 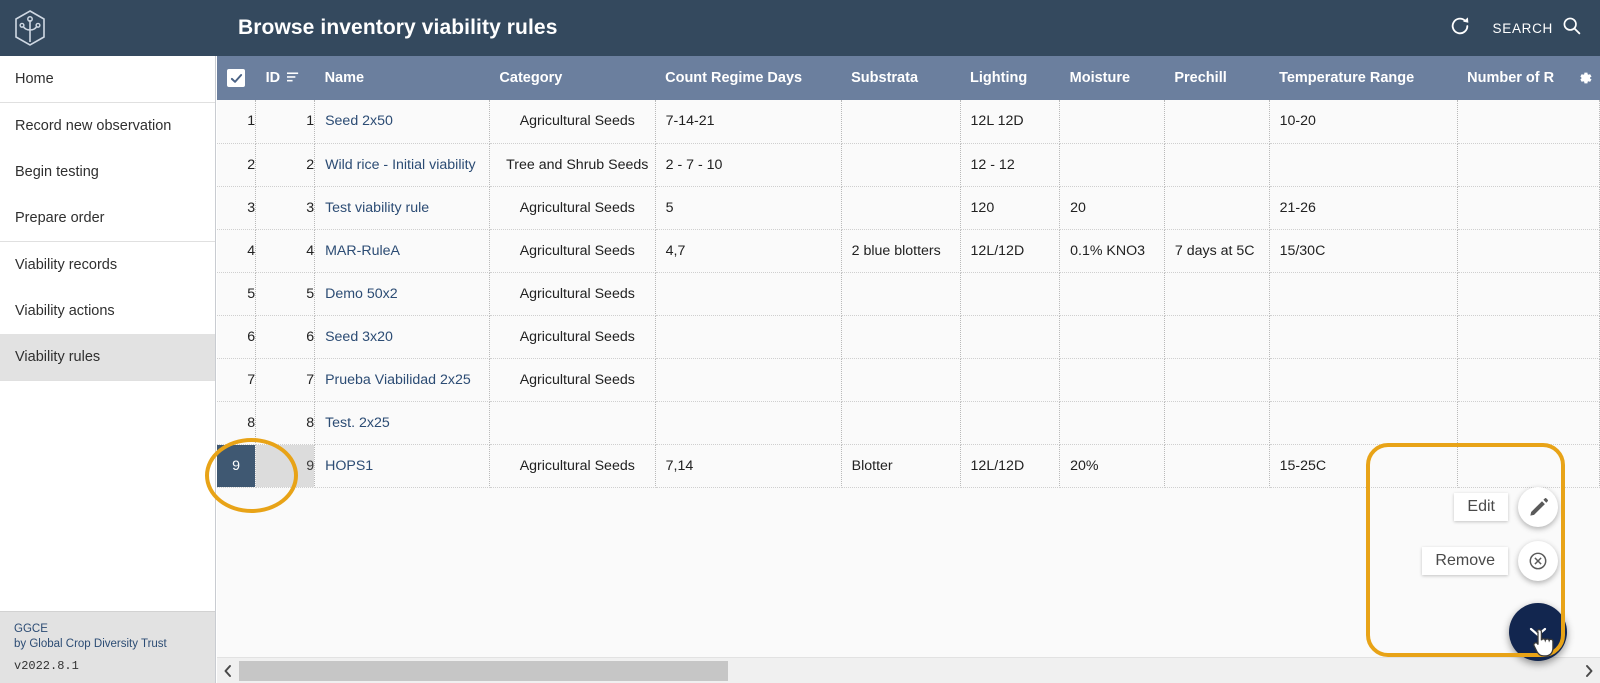 What do you see at coordinates (901, 466) in the screenshot?
I see `cell-substrata: Blotter` at bounding box center [901, 466].